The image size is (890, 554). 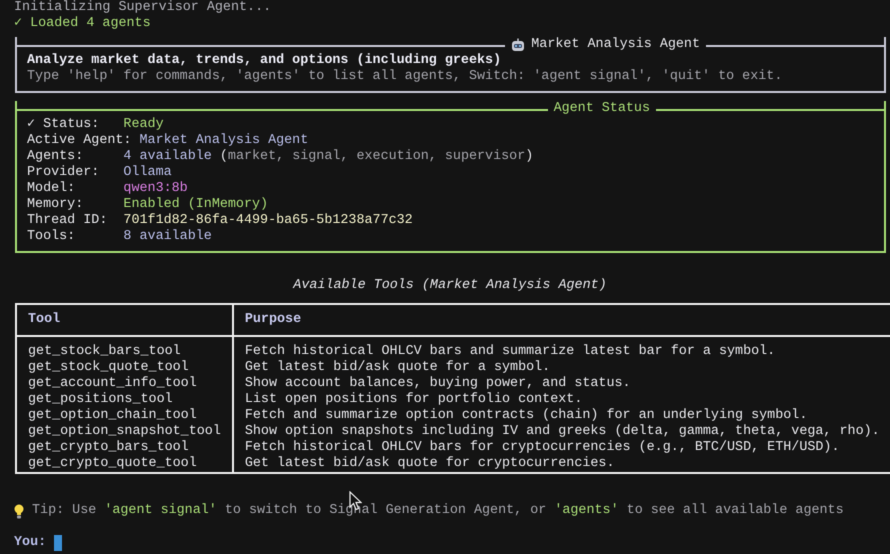 I want to click on status-value: Enabled (InMemory), so click(x=195, y=205).